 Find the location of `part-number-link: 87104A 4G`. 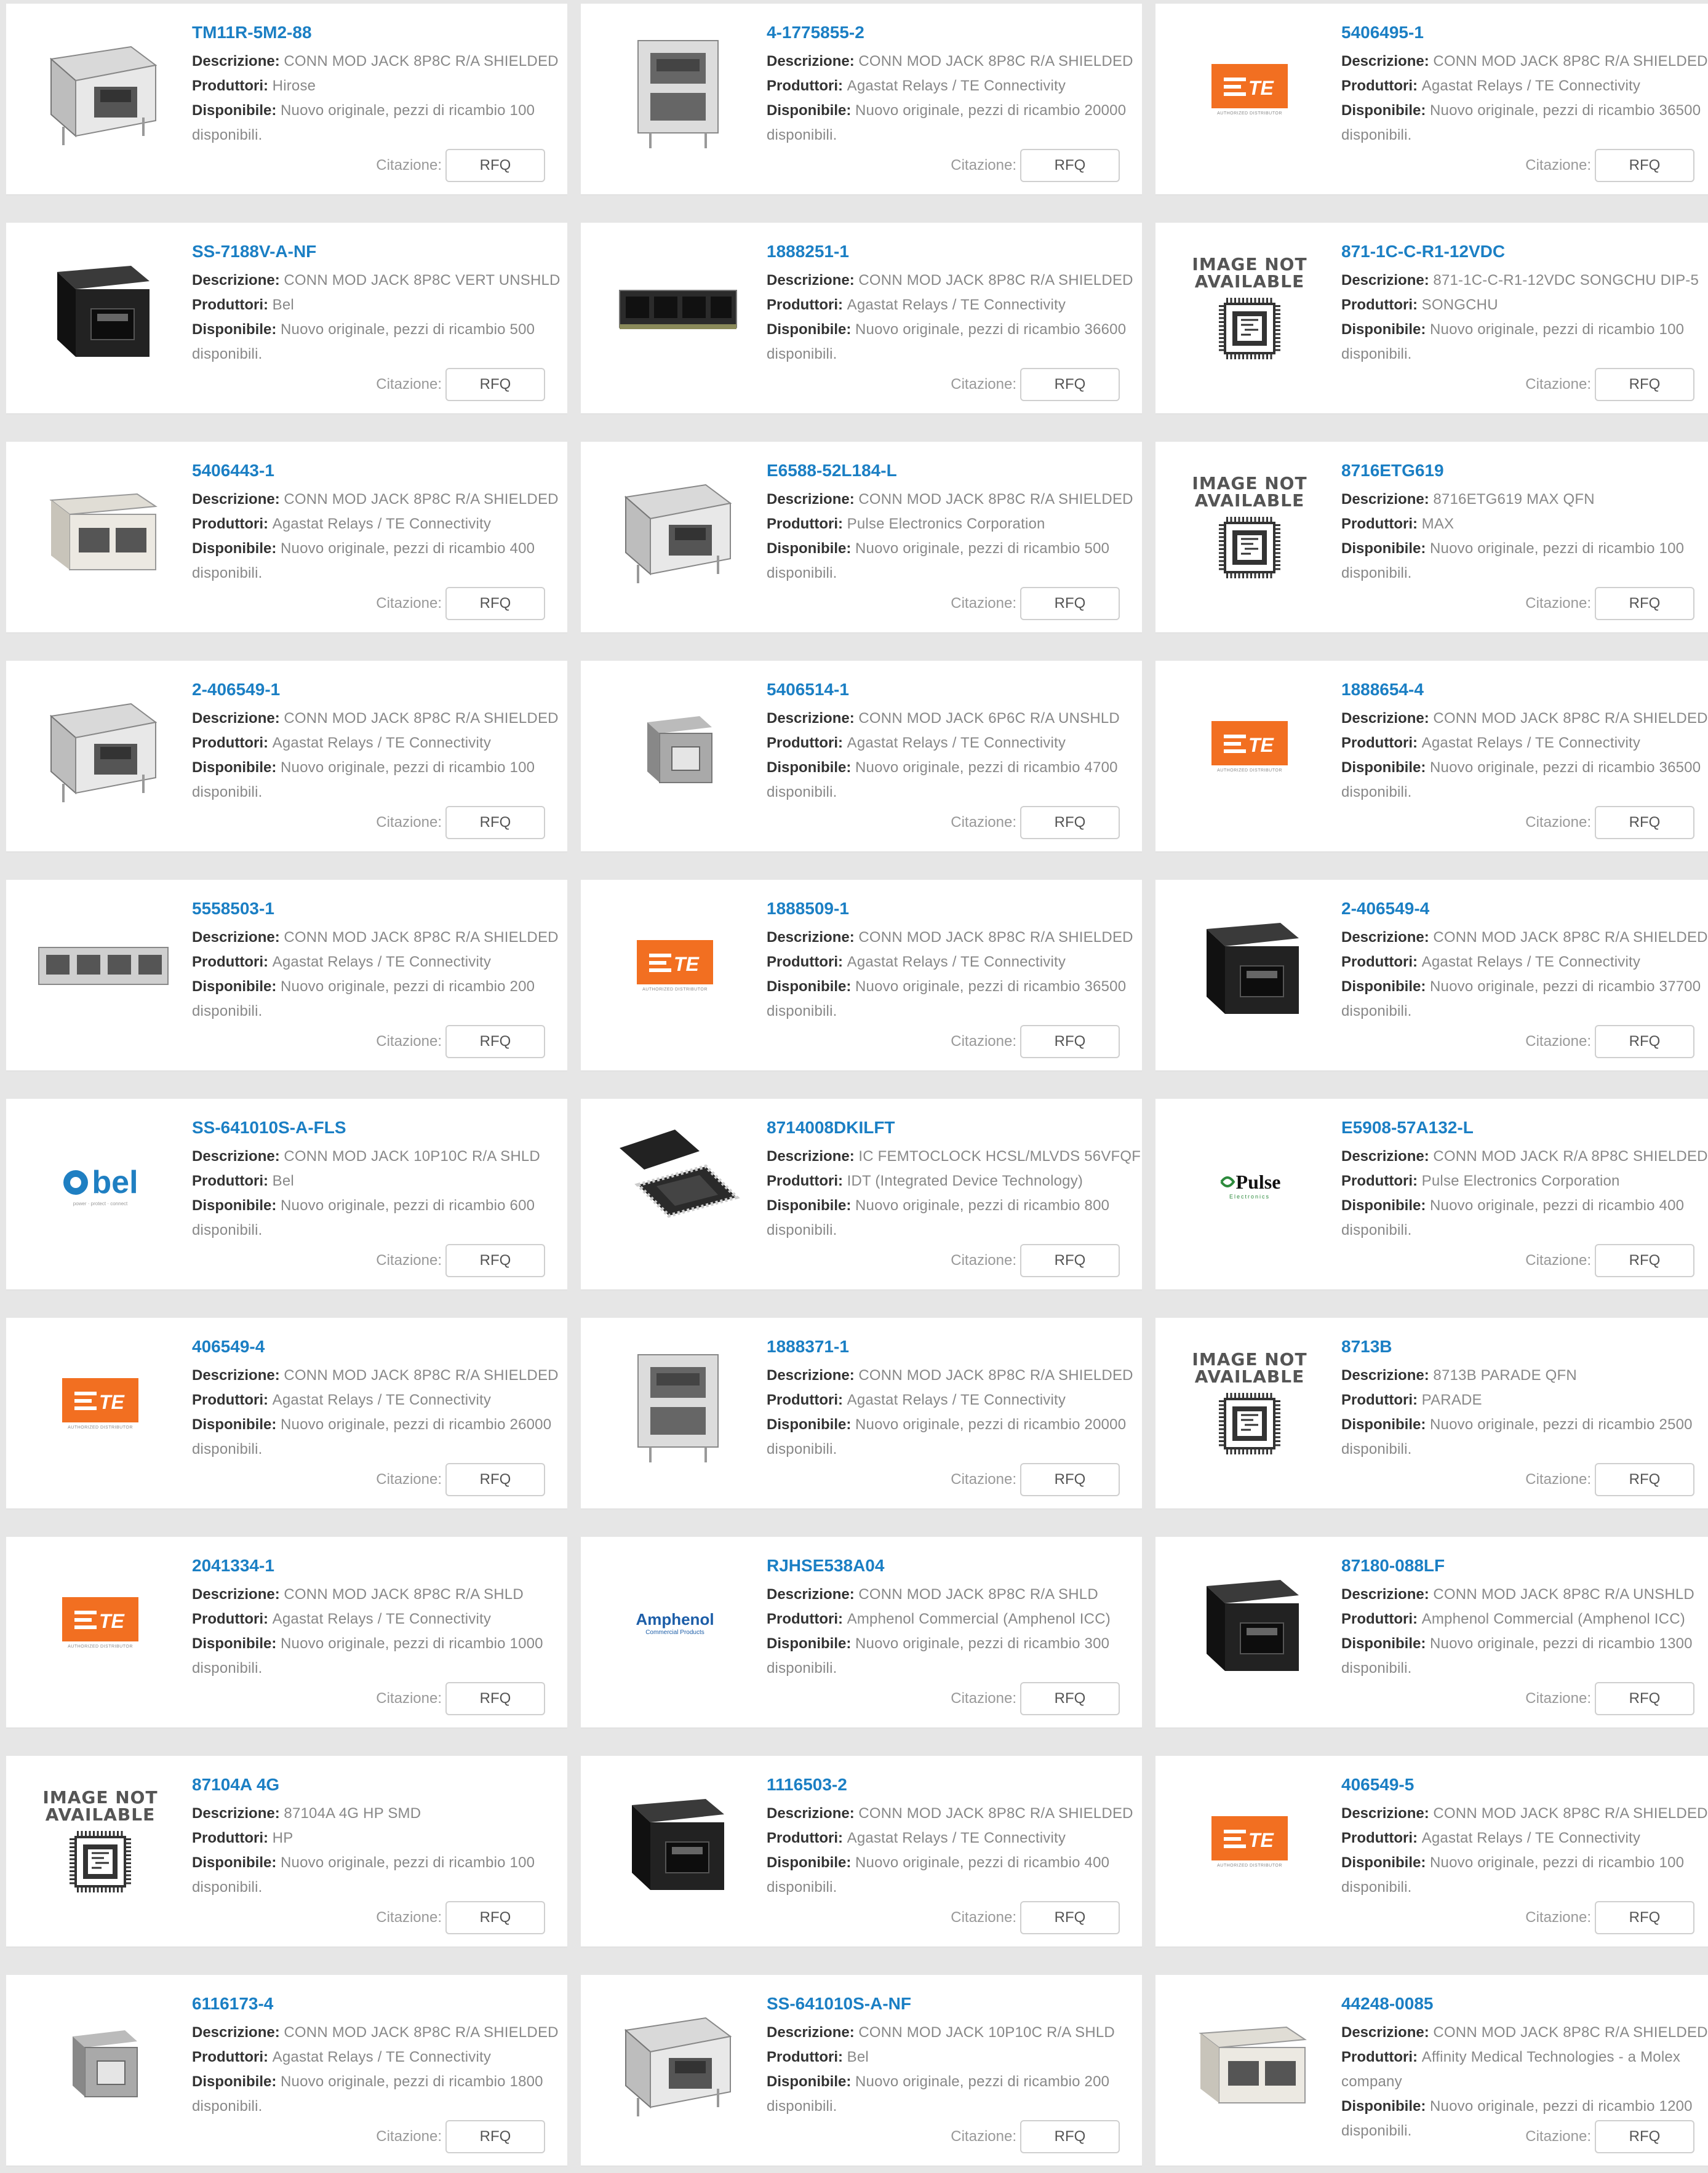

part-number-link: 87104A 4G is located at coordinates (380, 1785).